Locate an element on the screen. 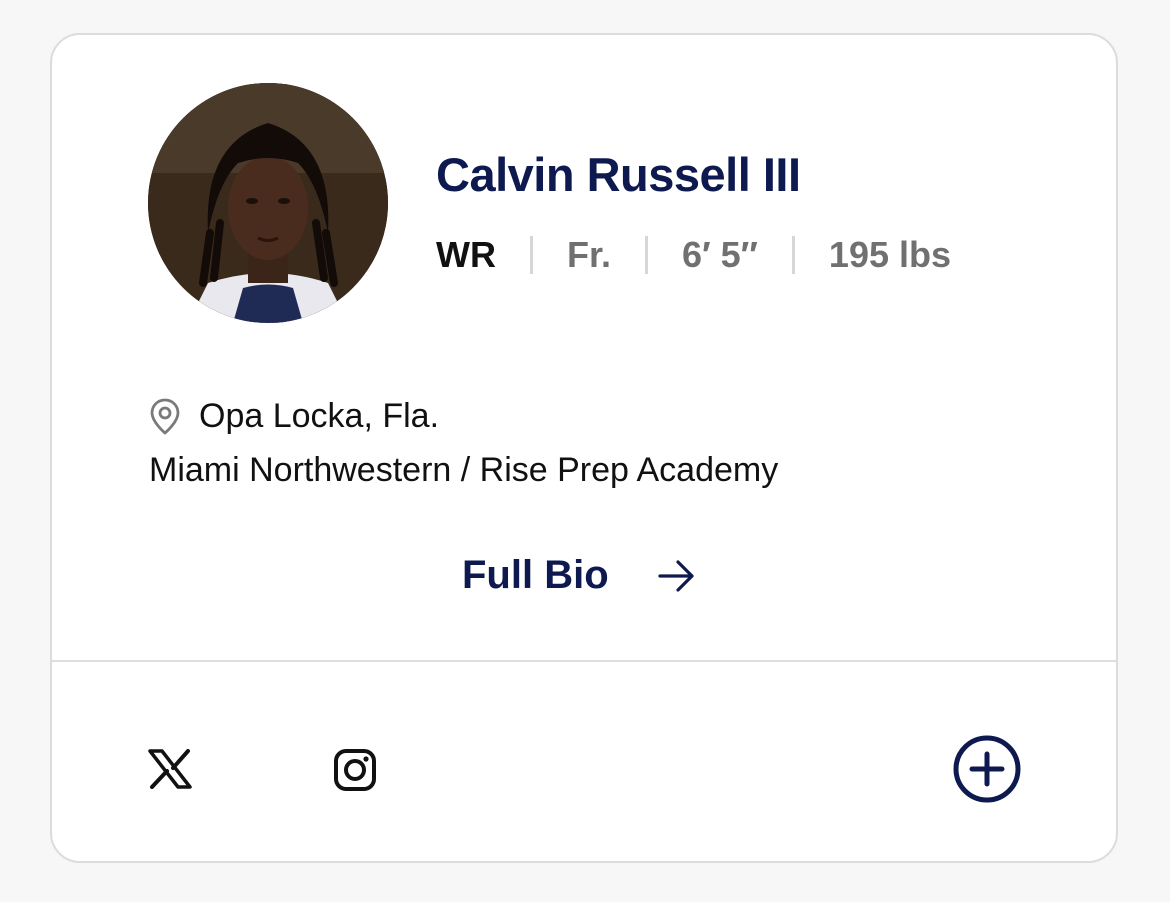 The width and height of the screenshot is (1170, 902). player-stats: WR Fr. 6′ 5″ 195 lbs is located at coordinates (693, 255).